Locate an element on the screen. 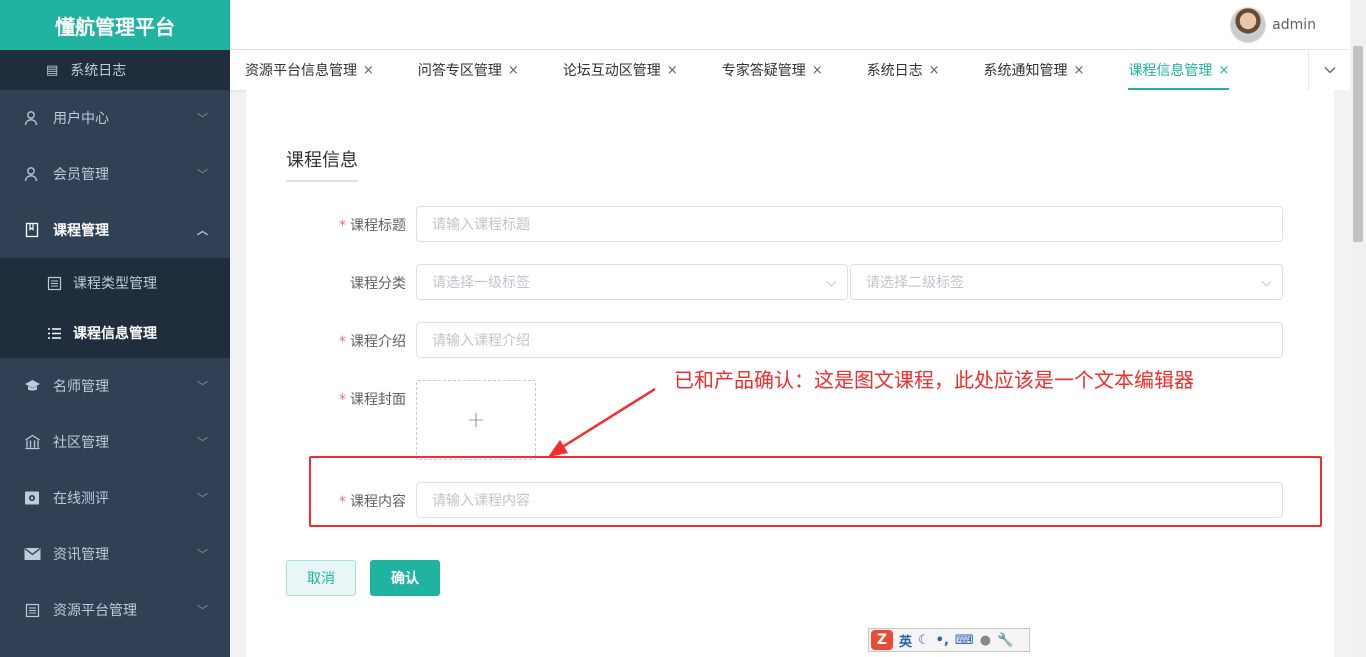 Image resolution: width=1366 pixels, height=657 pixels. sidebar-item-resource-platform: 资源平台管理 ﹀ is located at coordinates (115, 610).